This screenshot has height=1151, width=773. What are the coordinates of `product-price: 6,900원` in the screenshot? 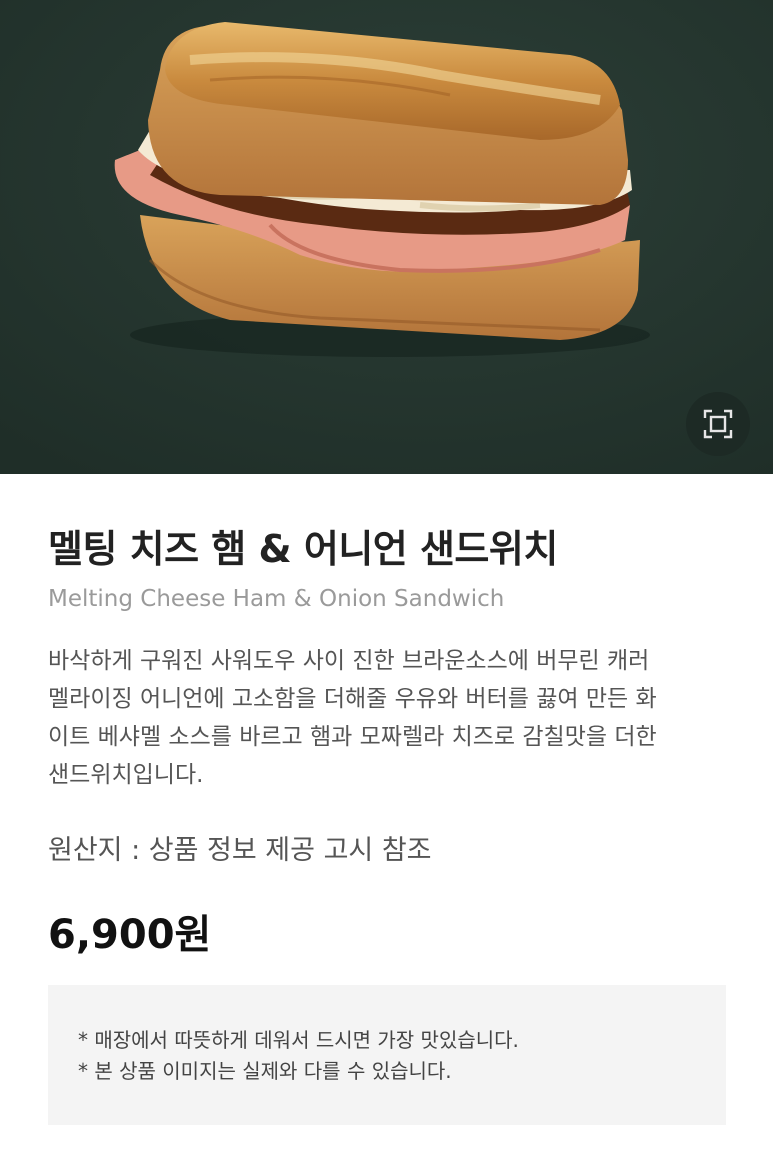 It's located at (130, 935).